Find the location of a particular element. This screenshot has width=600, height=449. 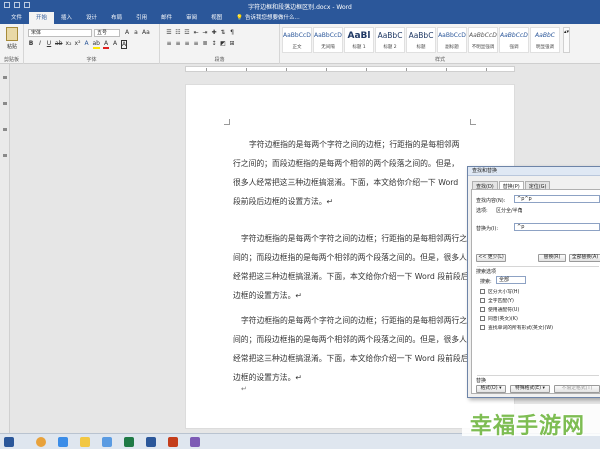

tab-design: 设计 is located at coordinates (91, 18).